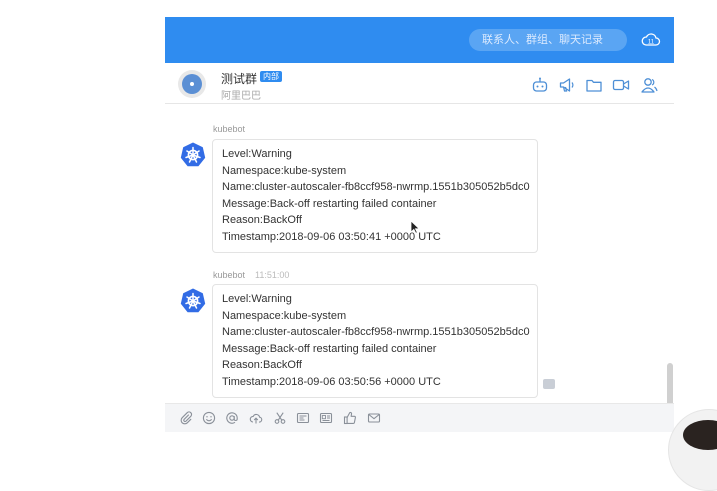  Describe the element at coordinates (594, 85) in the screenshot. I see `folder-icon` at that location.